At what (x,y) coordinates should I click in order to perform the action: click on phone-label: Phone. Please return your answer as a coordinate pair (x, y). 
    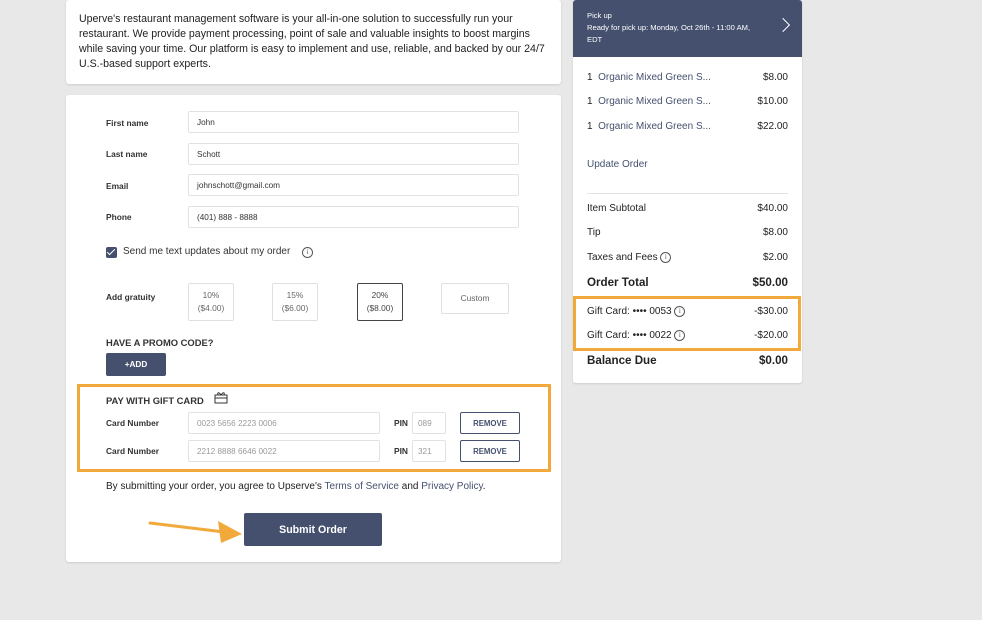
    Looking at the image, I should click on (119, 217).